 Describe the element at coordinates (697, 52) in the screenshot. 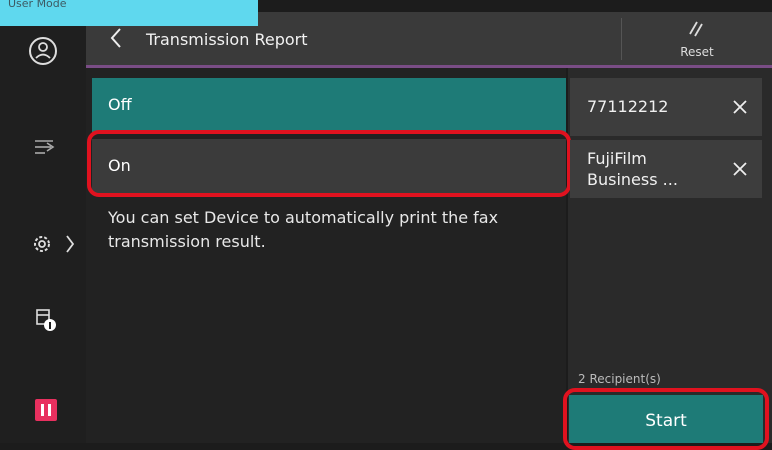

I see `reset-label: Reset` at that location.